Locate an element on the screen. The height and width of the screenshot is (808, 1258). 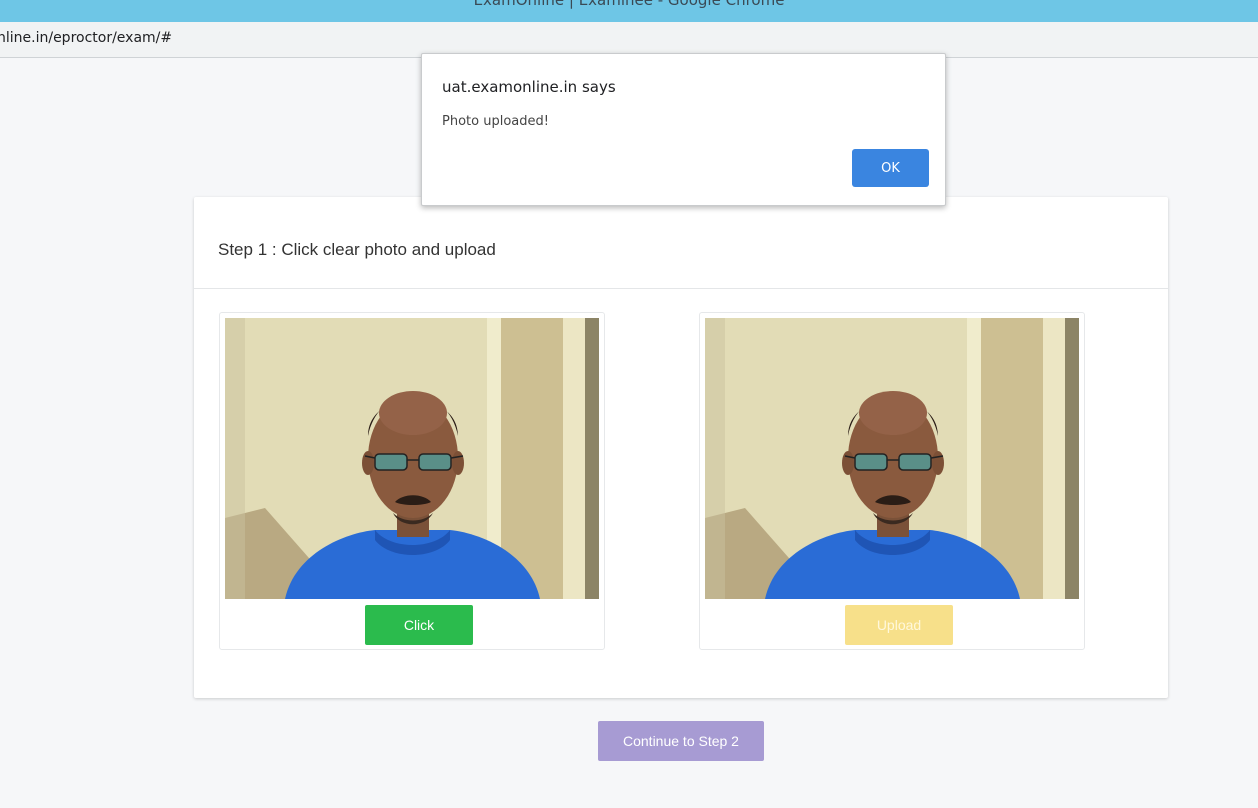
captured-photo is located at coordinates (892, 458).